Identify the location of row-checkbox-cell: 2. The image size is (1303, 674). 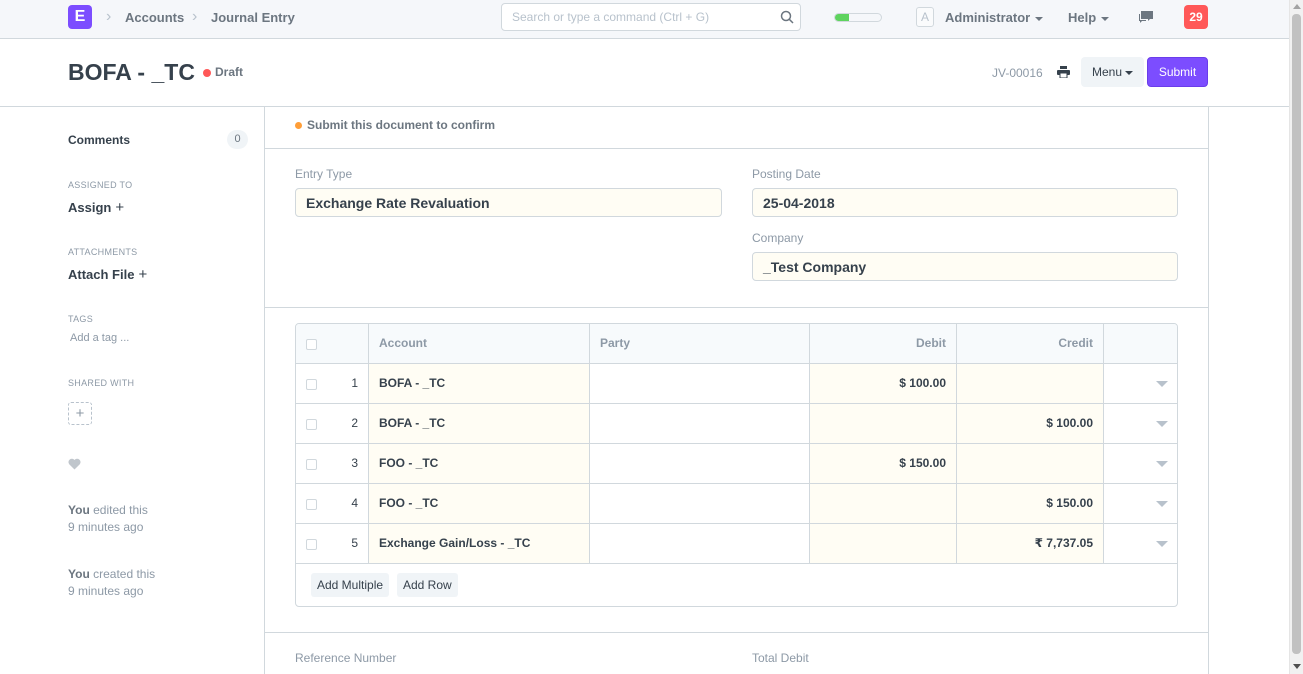
(332, 423).